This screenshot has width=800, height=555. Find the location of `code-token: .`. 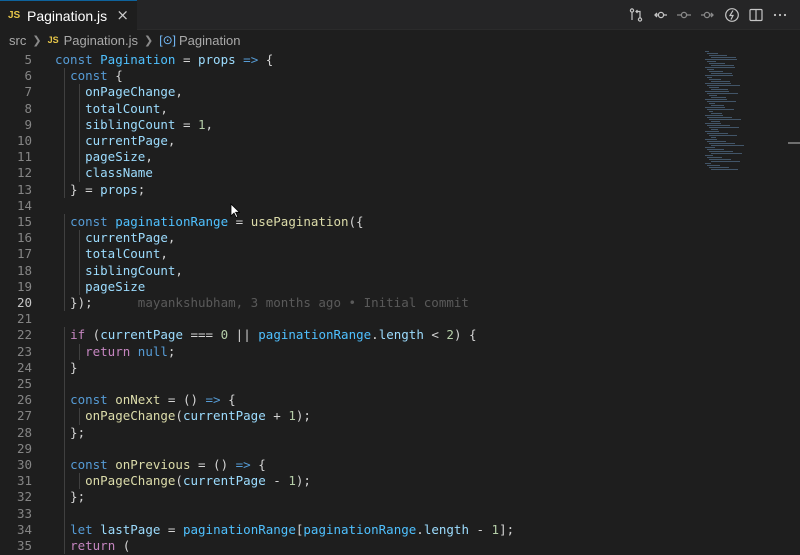

code-token: . is located at coordinates (420, 529).